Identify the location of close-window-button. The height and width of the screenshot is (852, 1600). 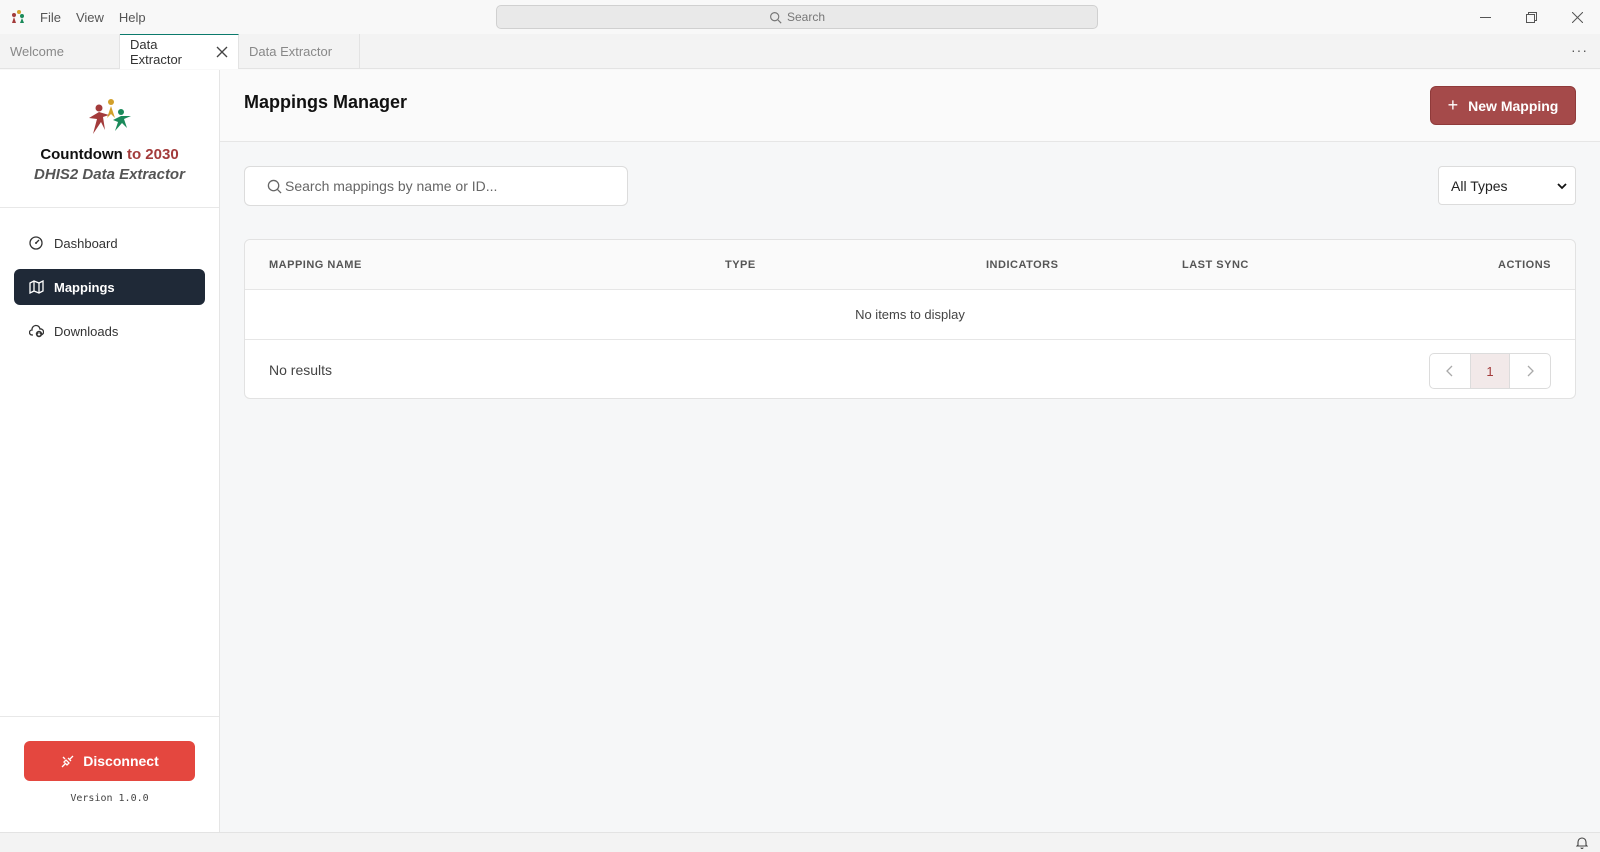
(1577, 17).